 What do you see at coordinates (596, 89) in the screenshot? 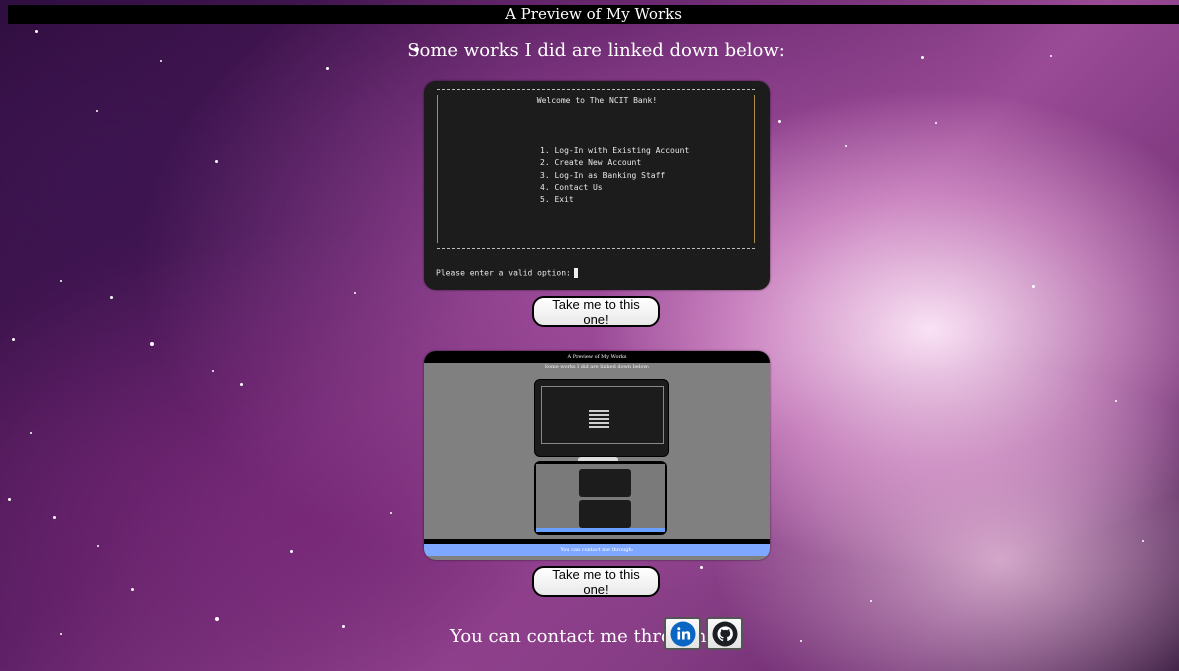
I see `dashed-border-top` at bounding box center [596, 89].